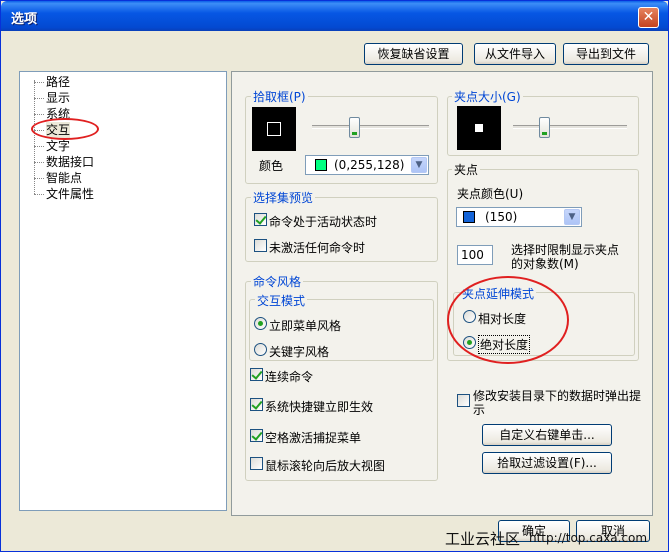 This screenshot has height=552, width=669. What do you see at coordinates (260, 219) in the screenshot?
I see `active-command-checkbox` at bounding box center [260, 219].